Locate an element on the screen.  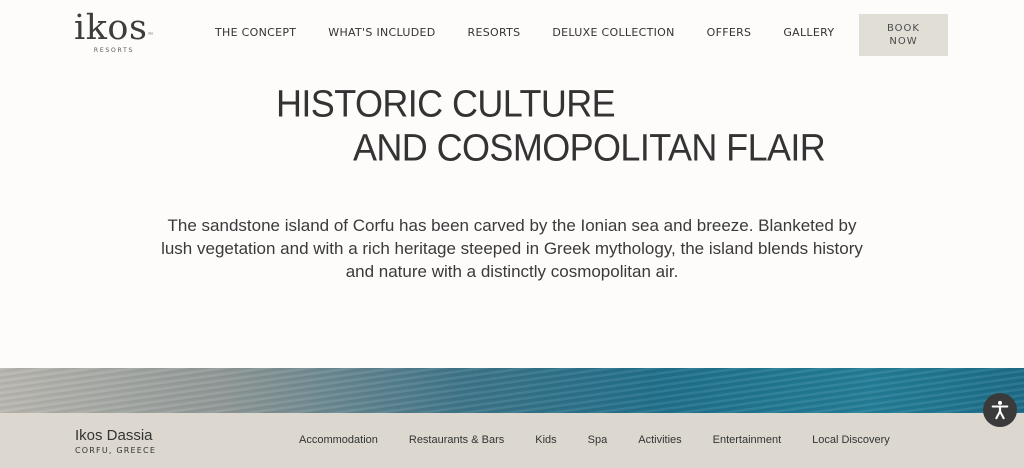
nav-the-concept: THE CONCEPT is located at coordinates (255, 32).